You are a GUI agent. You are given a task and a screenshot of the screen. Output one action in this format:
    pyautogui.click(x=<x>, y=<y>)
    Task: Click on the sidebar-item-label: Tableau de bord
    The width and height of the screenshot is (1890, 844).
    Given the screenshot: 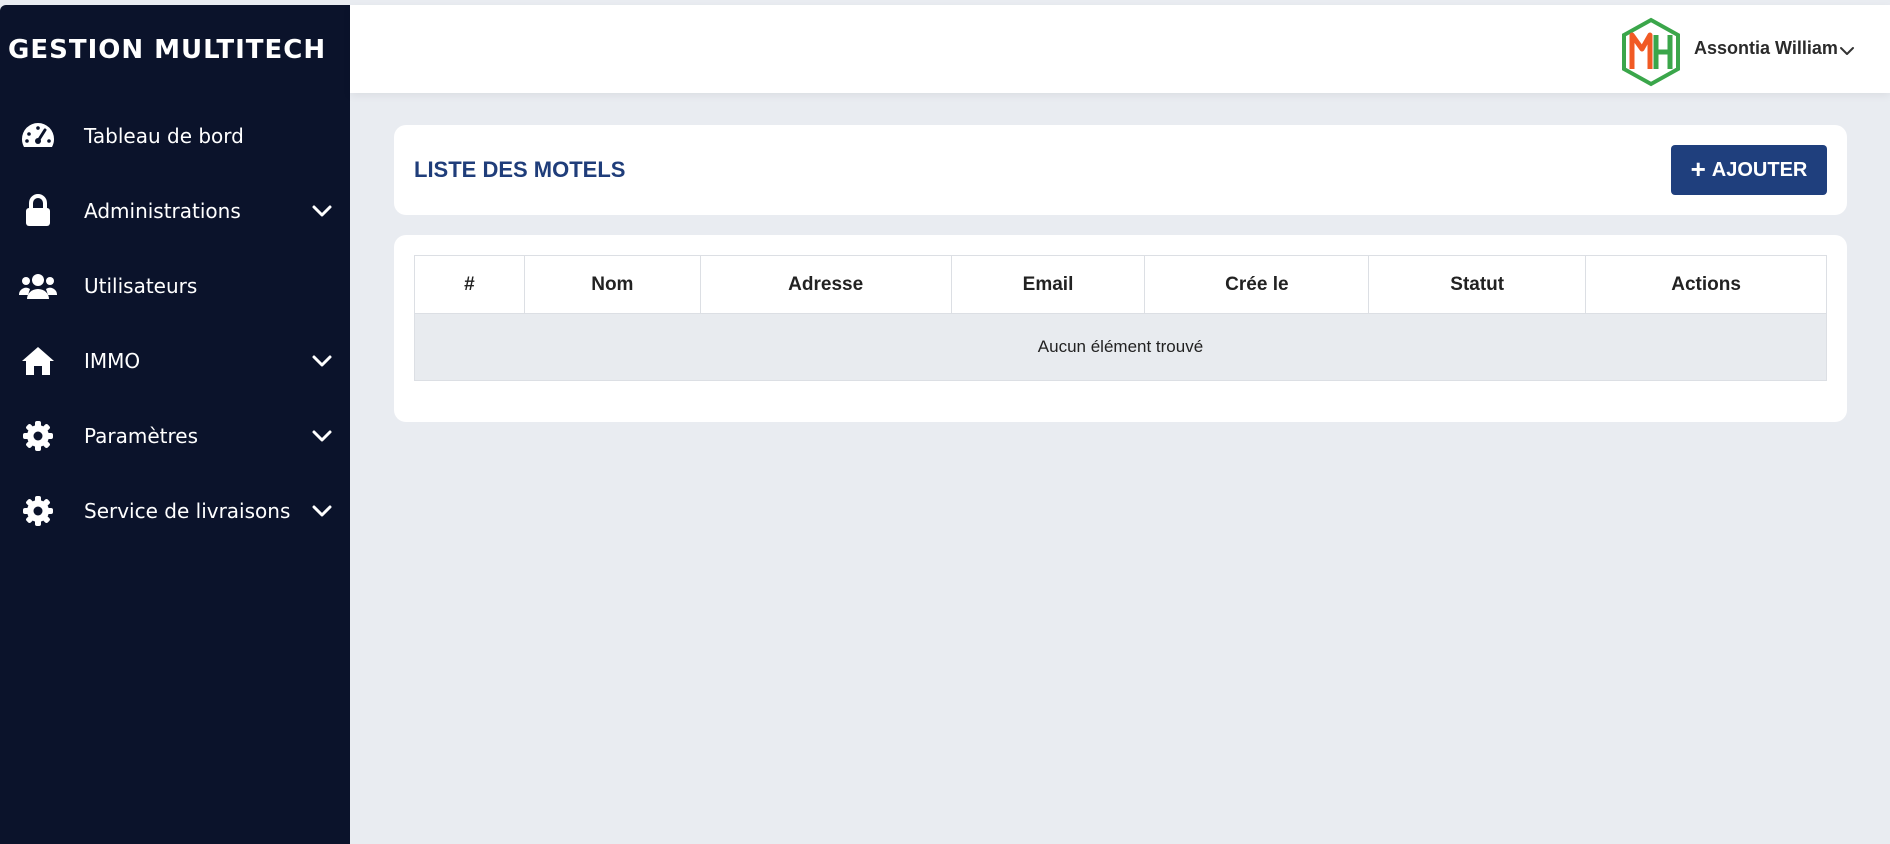 What is the action you would take?
    pyautogui.click(x=164, y=135)
    